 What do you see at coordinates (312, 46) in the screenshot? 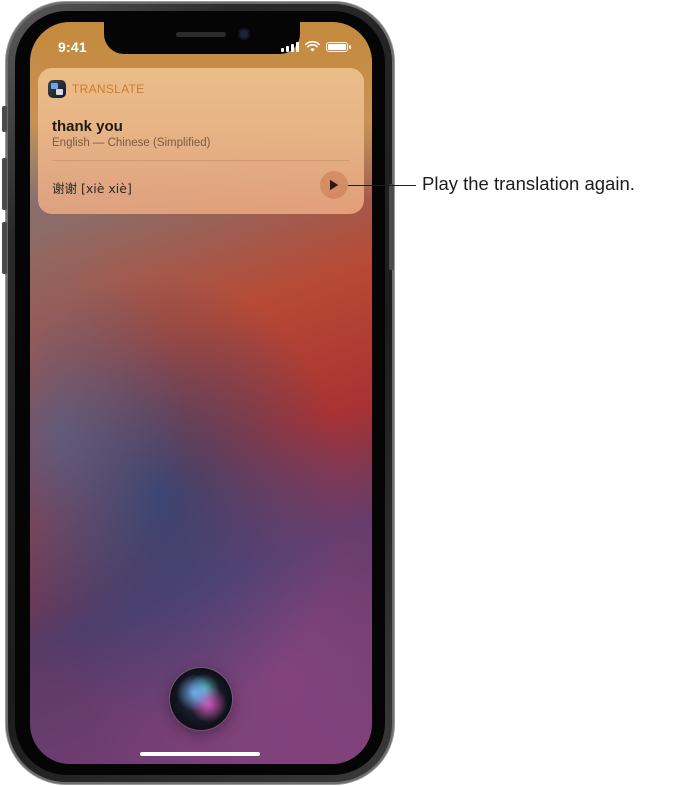
I see `wifi-icon` at bounding box center [312, 46].